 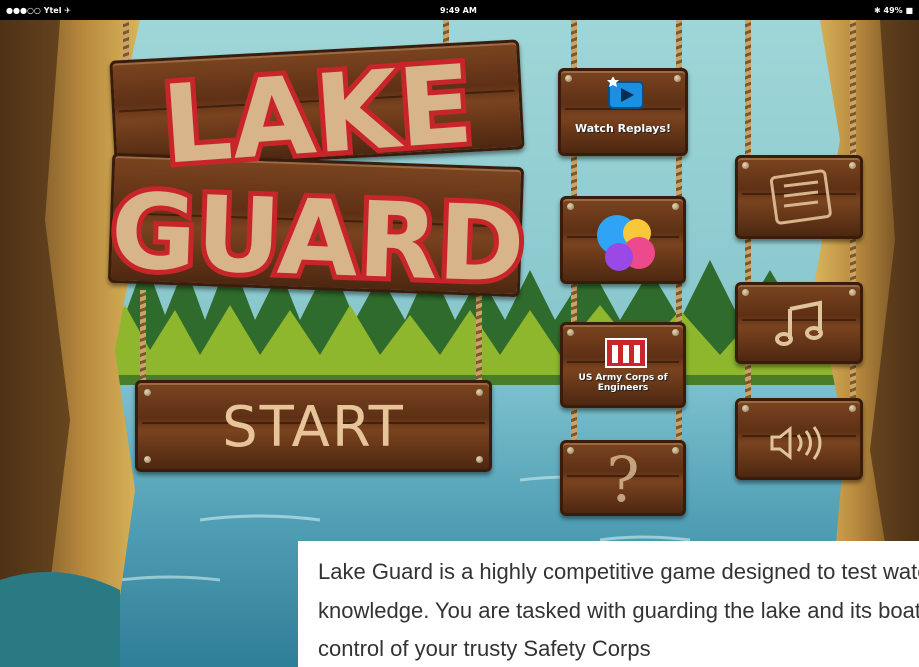 I want to click on speaker-icon, so click(x=796, y=443).